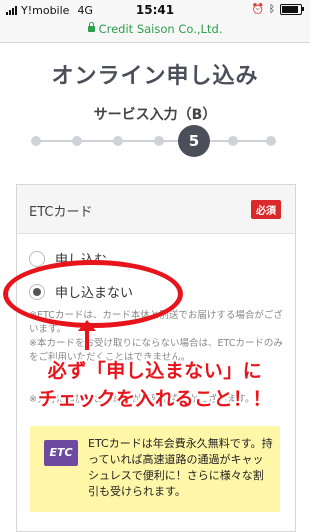 Image resolution: width=320 pixels, height=532 pixels. What do you see at coordinates (155, 115) in the screenshot?
I see `step-label: サービス入力（B）` at bounding box center [155, 115].